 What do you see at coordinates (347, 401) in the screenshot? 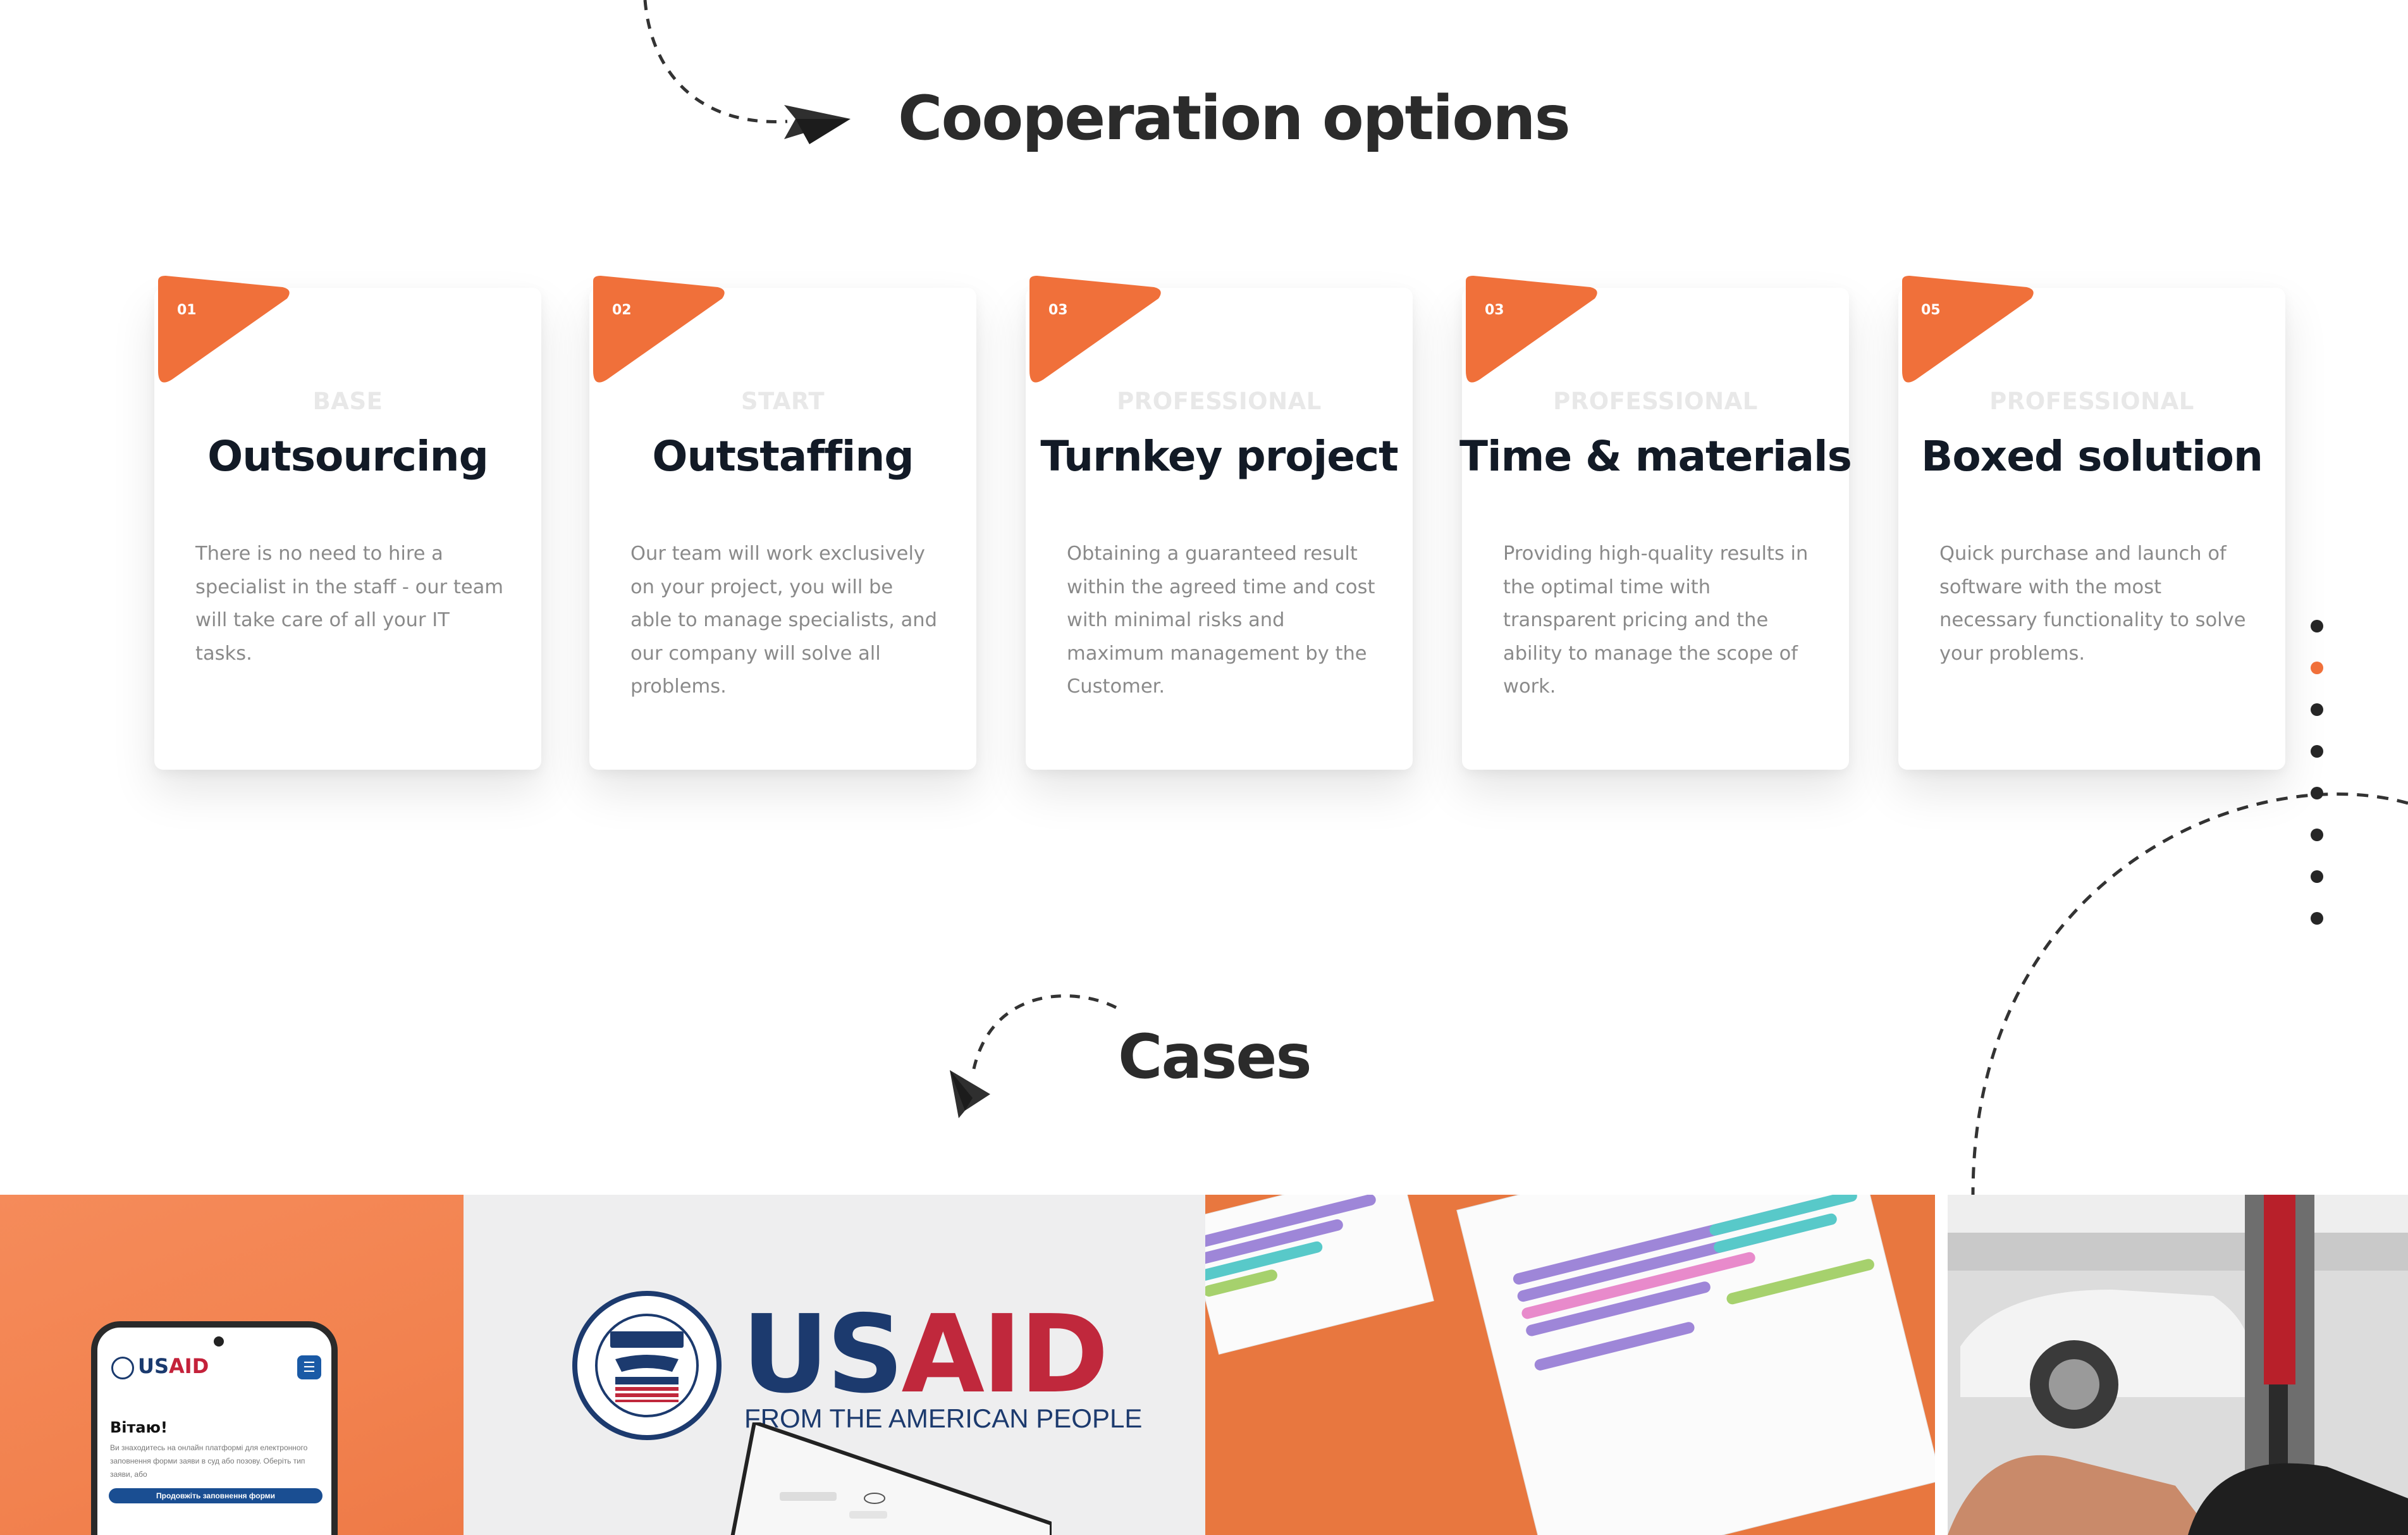
I see `card-tier-label: BASE` at bounding box center [347, 401].